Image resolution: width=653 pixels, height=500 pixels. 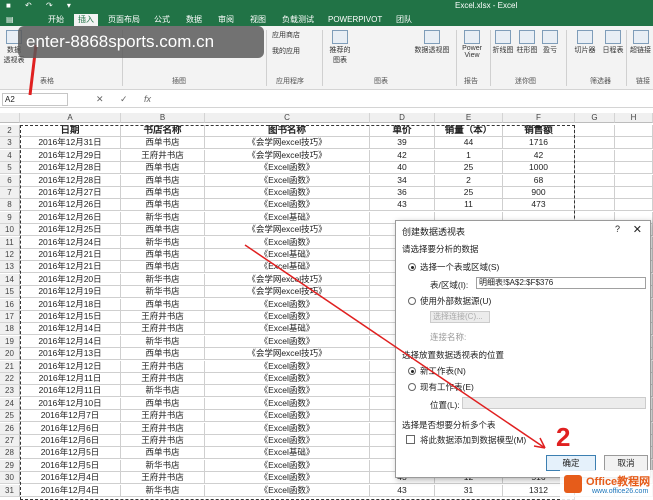 What do you see at coordinates (163, 131) in the screenshot?
I see `header-cell: 书店名称` at bounding box center [163, 131].